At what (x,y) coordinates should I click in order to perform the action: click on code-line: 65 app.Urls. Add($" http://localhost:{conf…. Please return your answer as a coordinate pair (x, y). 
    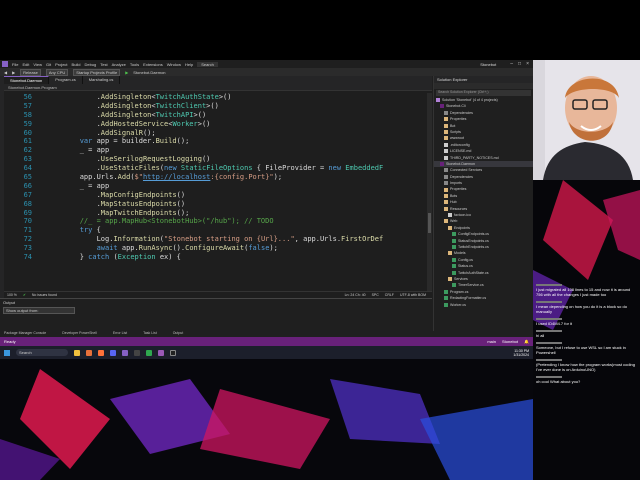
    Looking at the image, I should click on (218, 177).